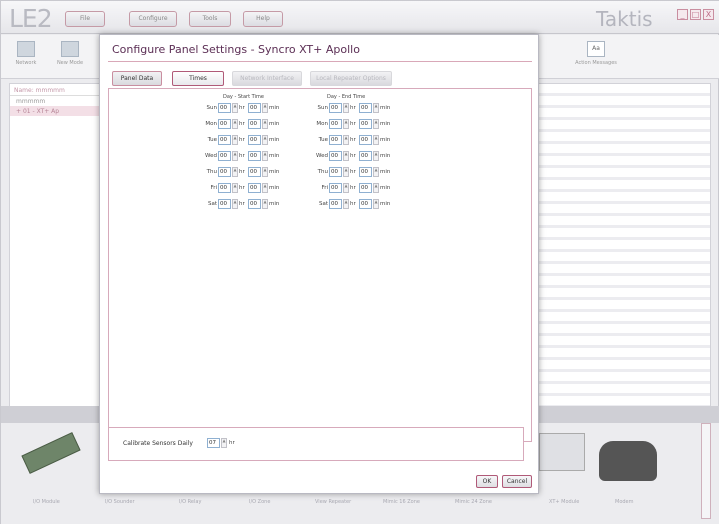 Image resolution: width=719 pixels, height=524 pixels. I want to click on start-min-mon: 00, so click(254, 124).